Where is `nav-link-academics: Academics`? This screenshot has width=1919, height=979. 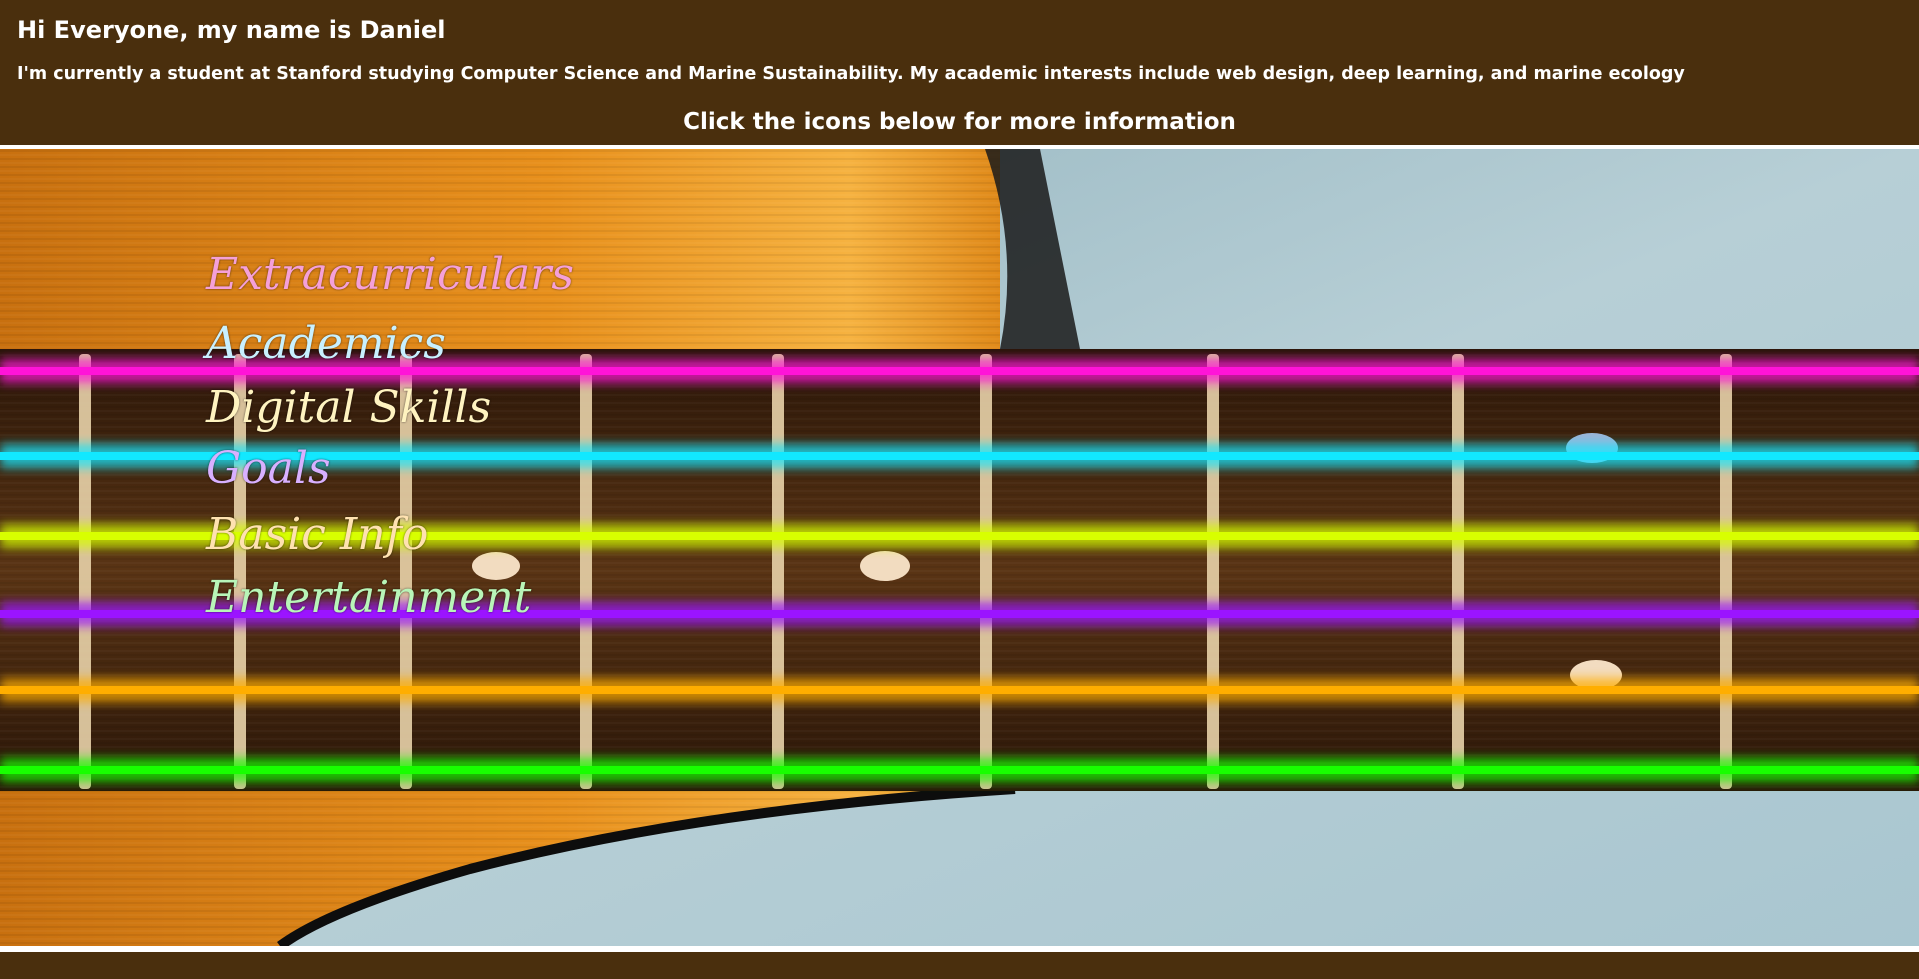 nav-link-academics: Academics is located at coordinates (326, 344).